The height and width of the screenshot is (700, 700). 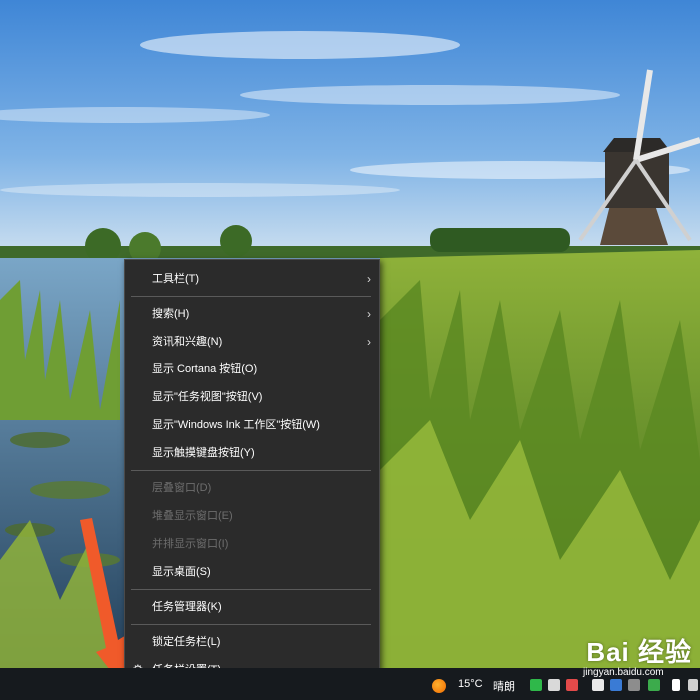 I want to click on shield-icon, so click(x=554, y=685).